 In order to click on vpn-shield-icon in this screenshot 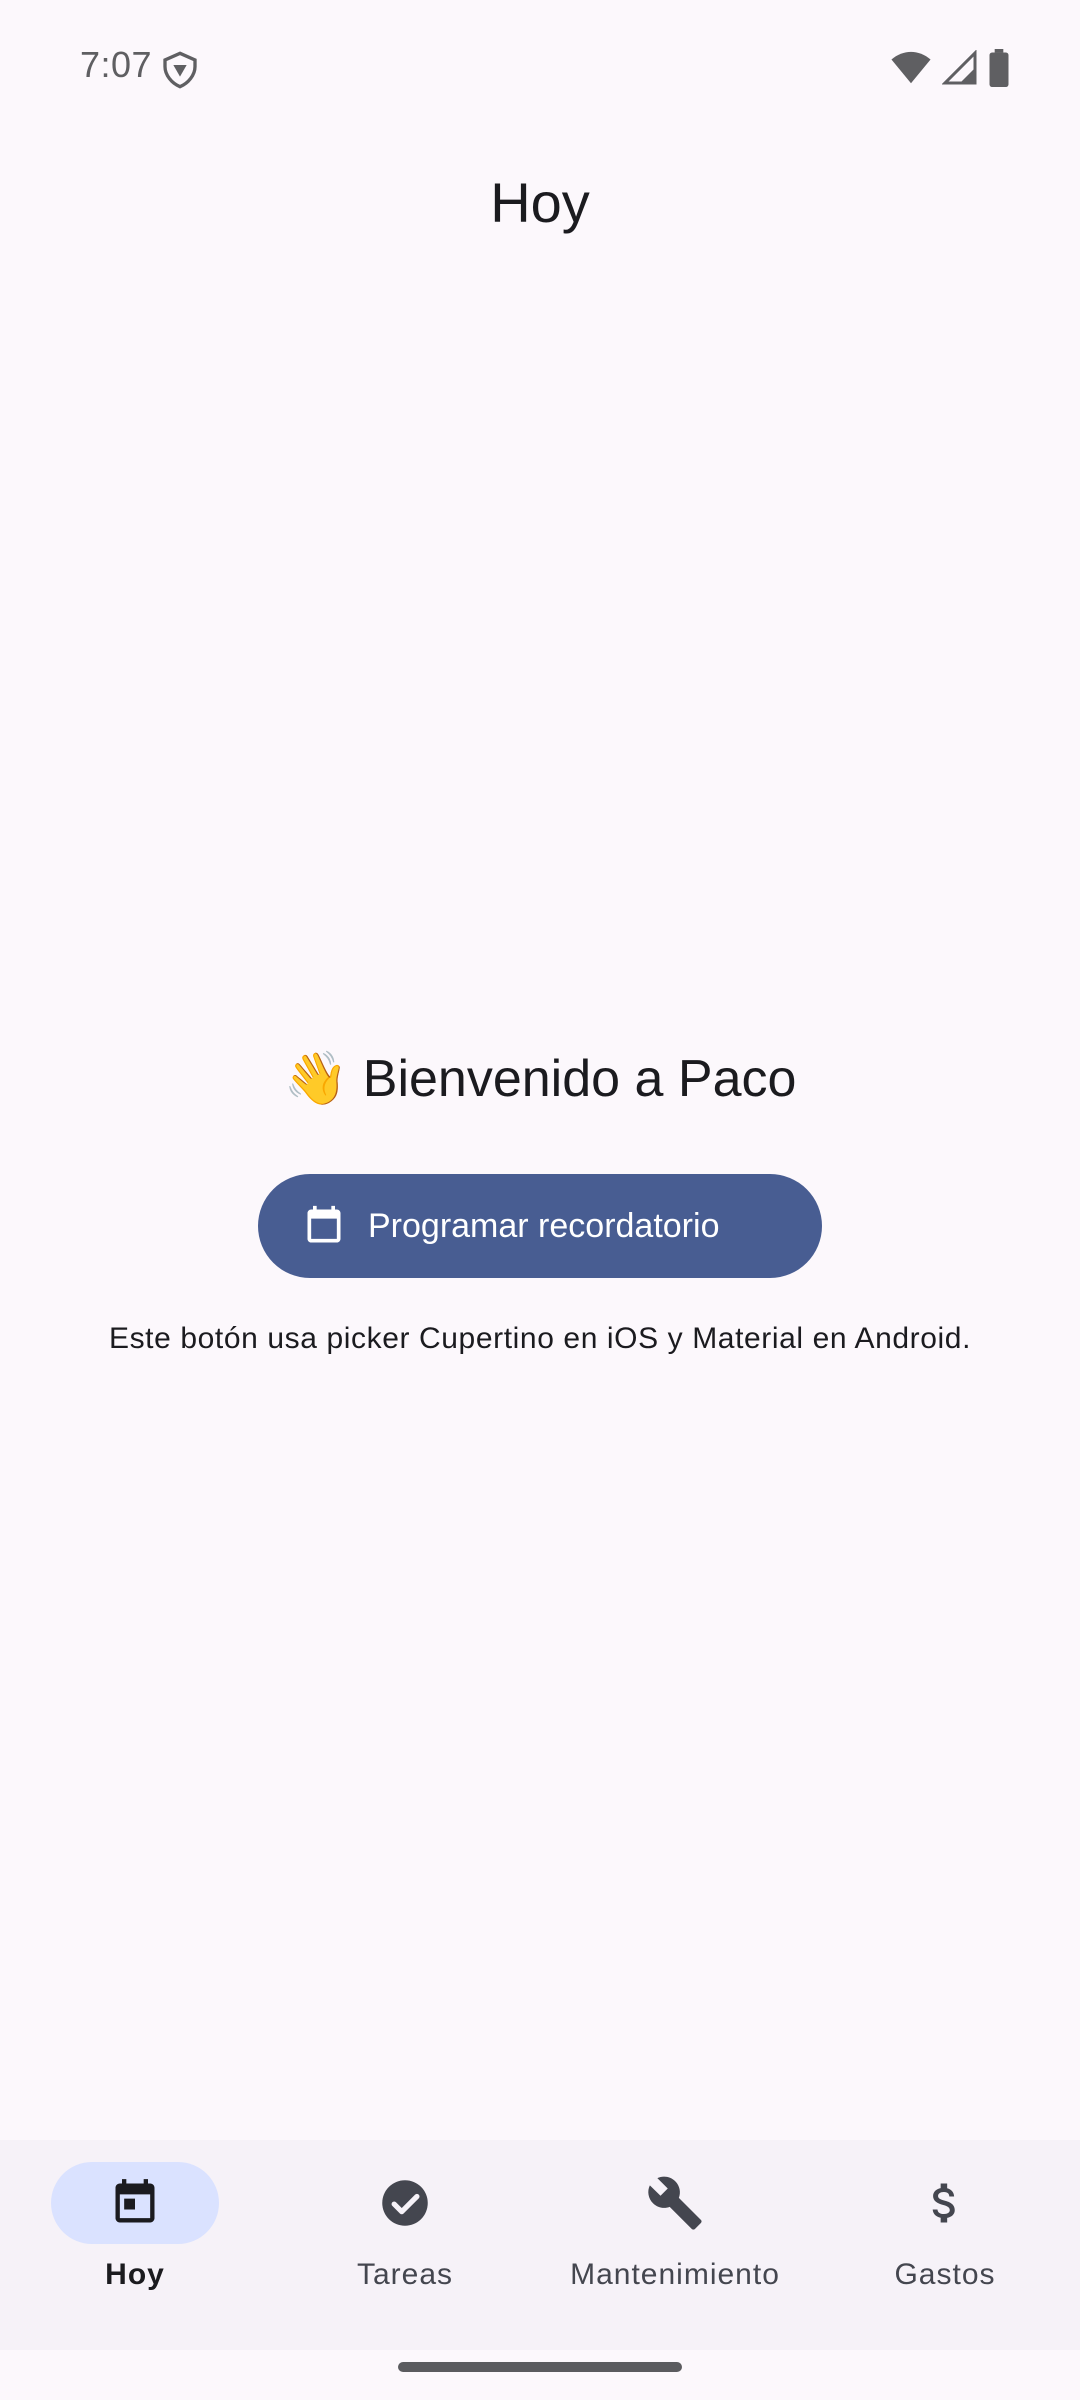, I will do `click(180, 70)`.